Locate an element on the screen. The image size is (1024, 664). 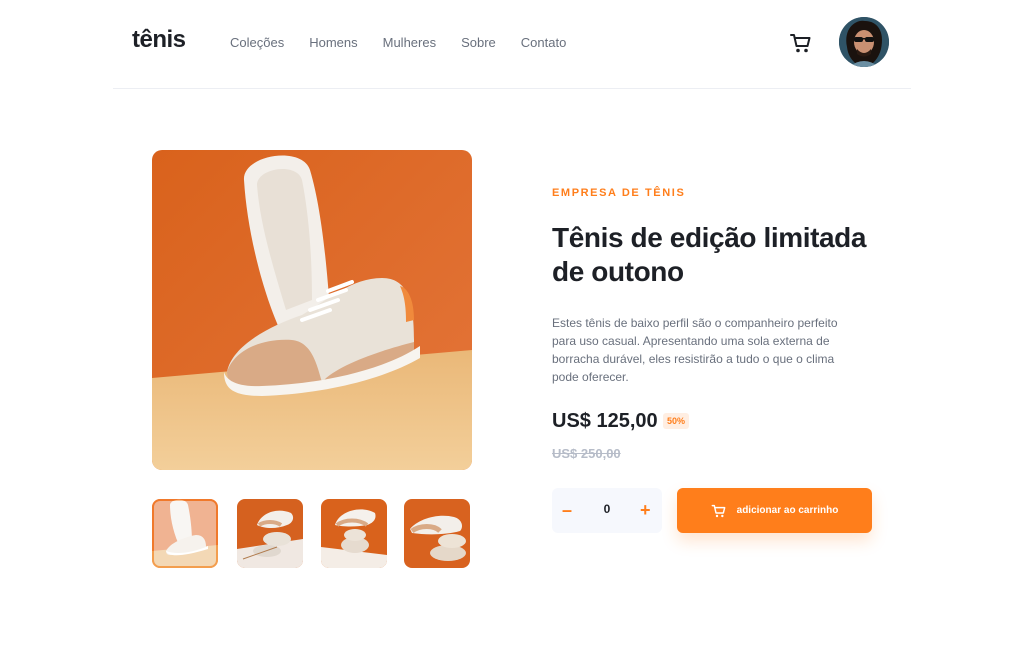
nav-item-sobre: Sobre is located at coordinates (478, 42).